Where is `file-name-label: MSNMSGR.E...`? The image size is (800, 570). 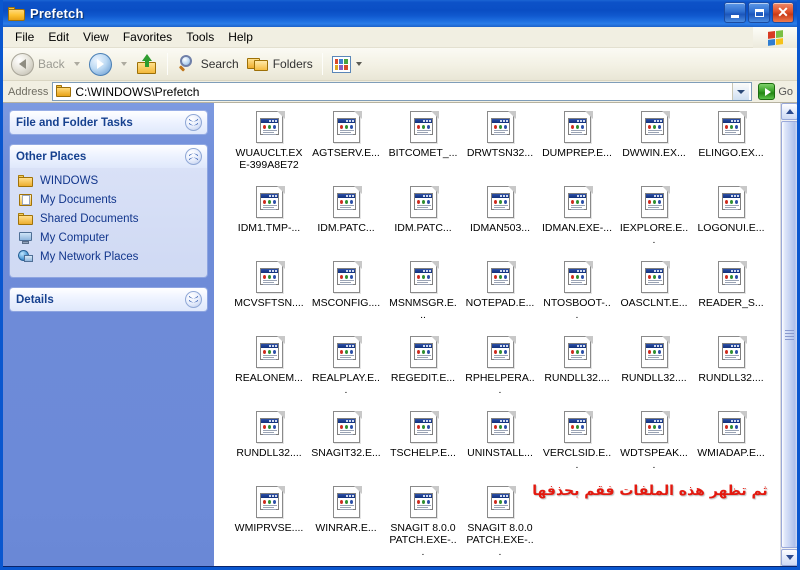 file-name-label: MSNMSGR.E... is located at coordinates (423, 309).